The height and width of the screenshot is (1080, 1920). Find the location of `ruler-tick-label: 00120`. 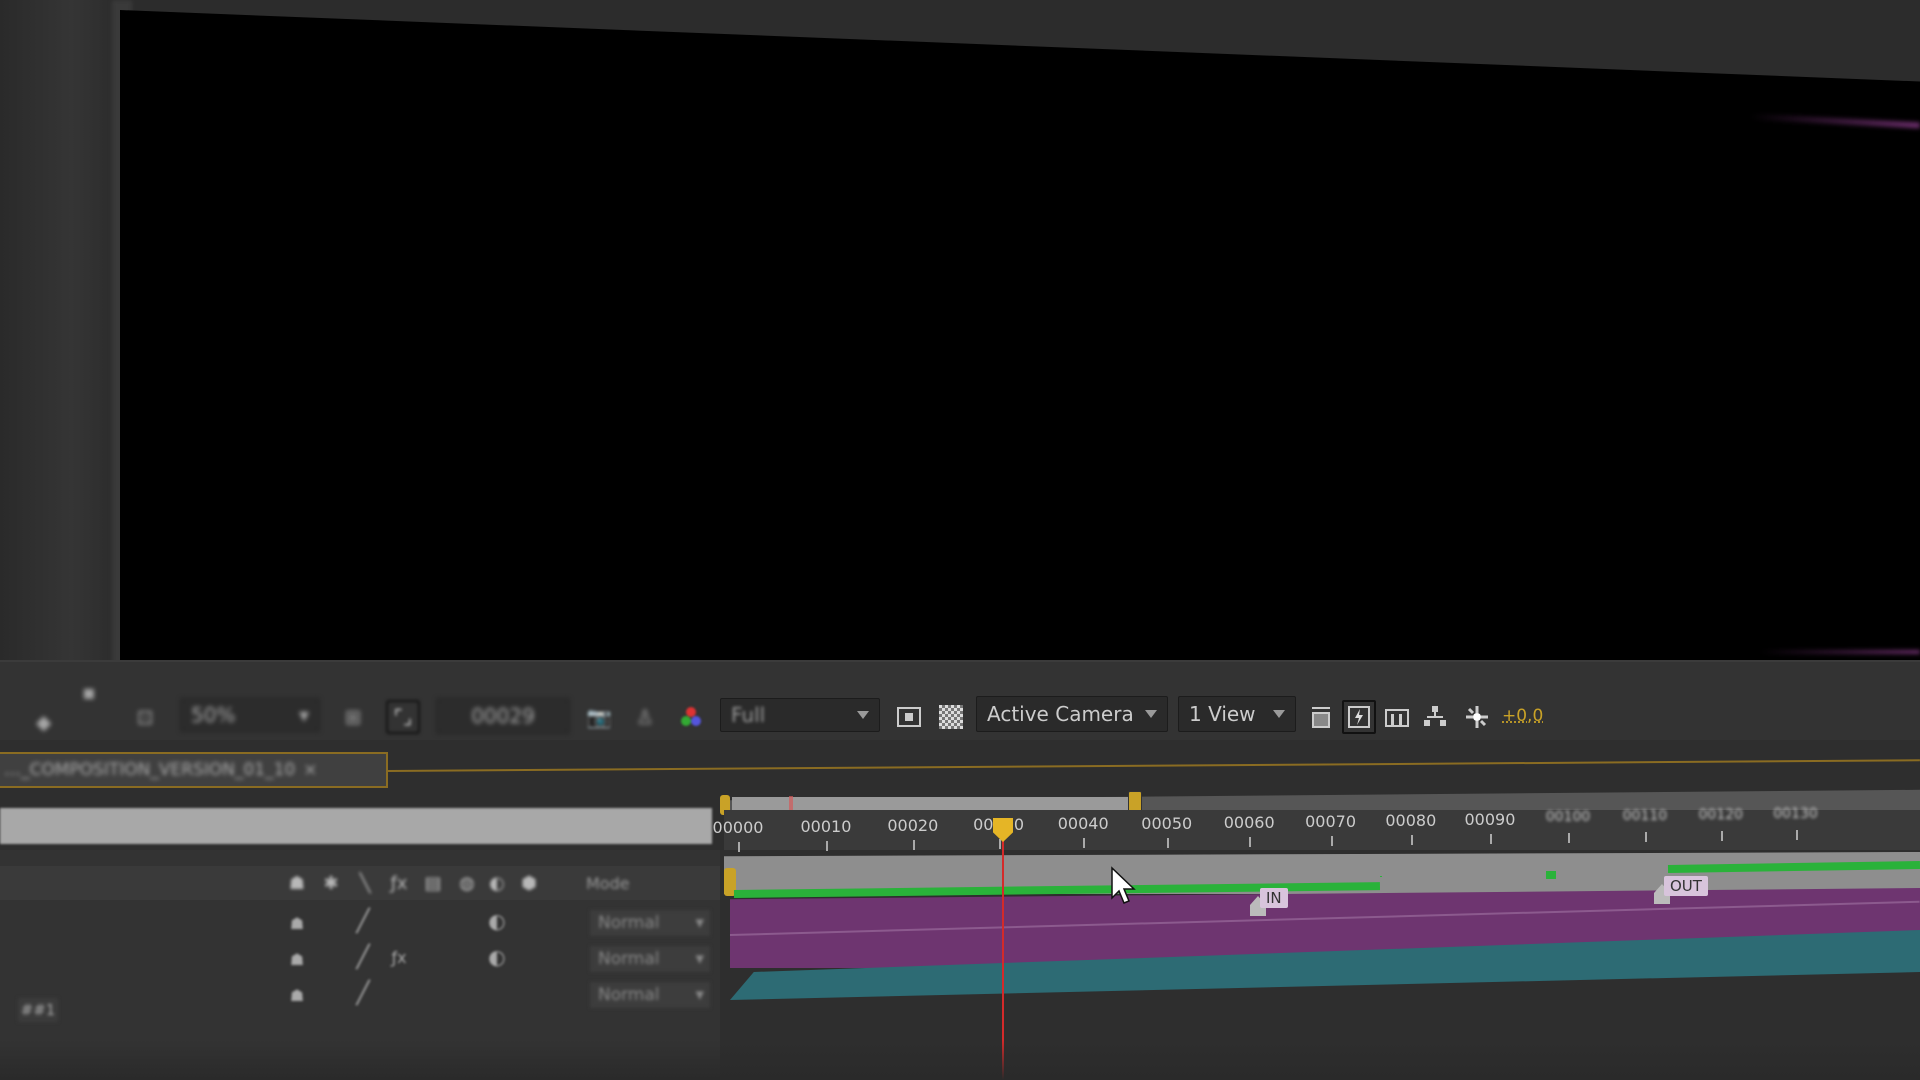

ruler-tick-label: 00120 is located at coordinates (1721, 815).